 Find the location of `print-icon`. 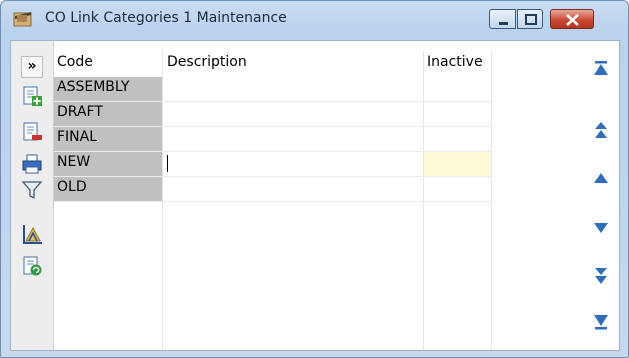

print-icon is located at coordinates (32, 164).